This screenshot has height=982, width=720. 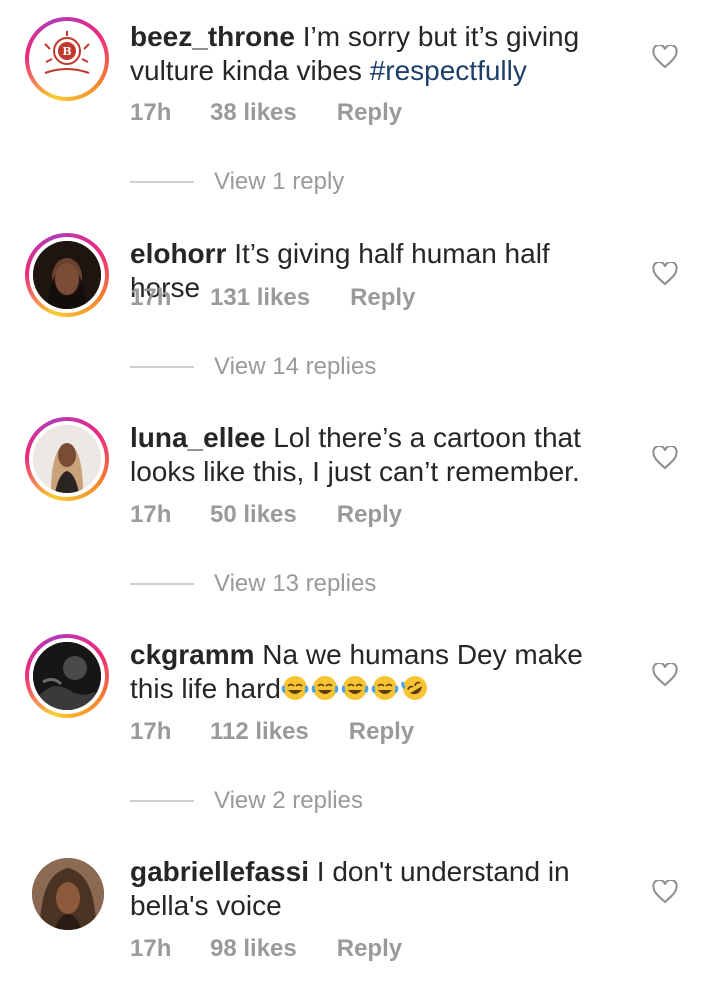 I want to click on avatar: B, so click(x=67, y=59).